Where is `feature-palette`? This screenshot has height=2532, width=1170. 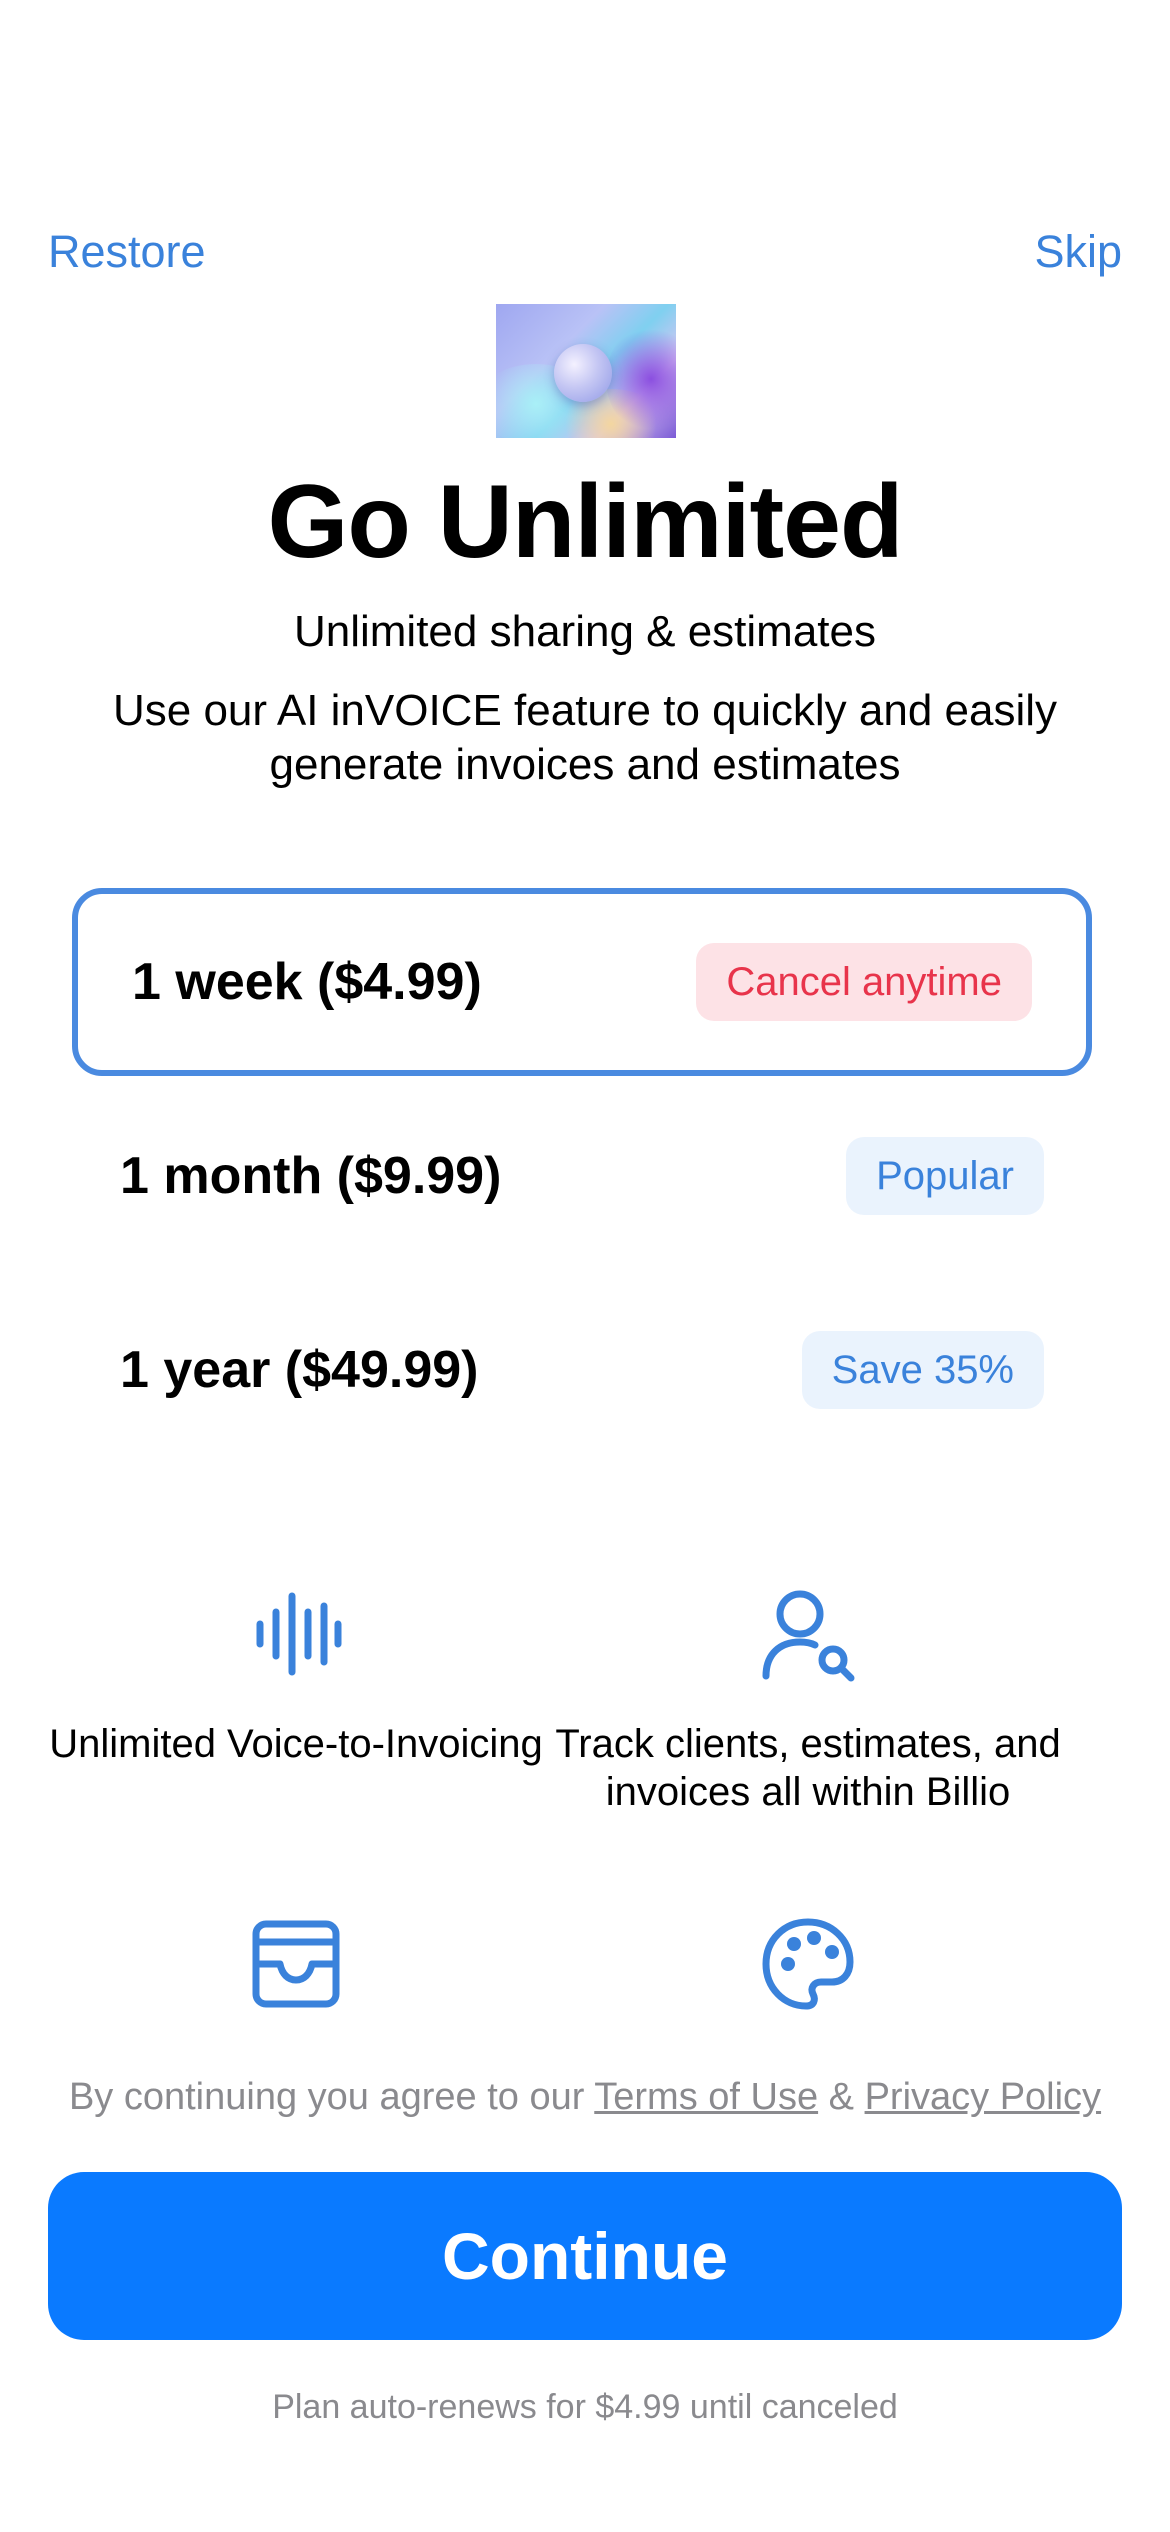
feature-palette is located at coordinates (808, 1982).